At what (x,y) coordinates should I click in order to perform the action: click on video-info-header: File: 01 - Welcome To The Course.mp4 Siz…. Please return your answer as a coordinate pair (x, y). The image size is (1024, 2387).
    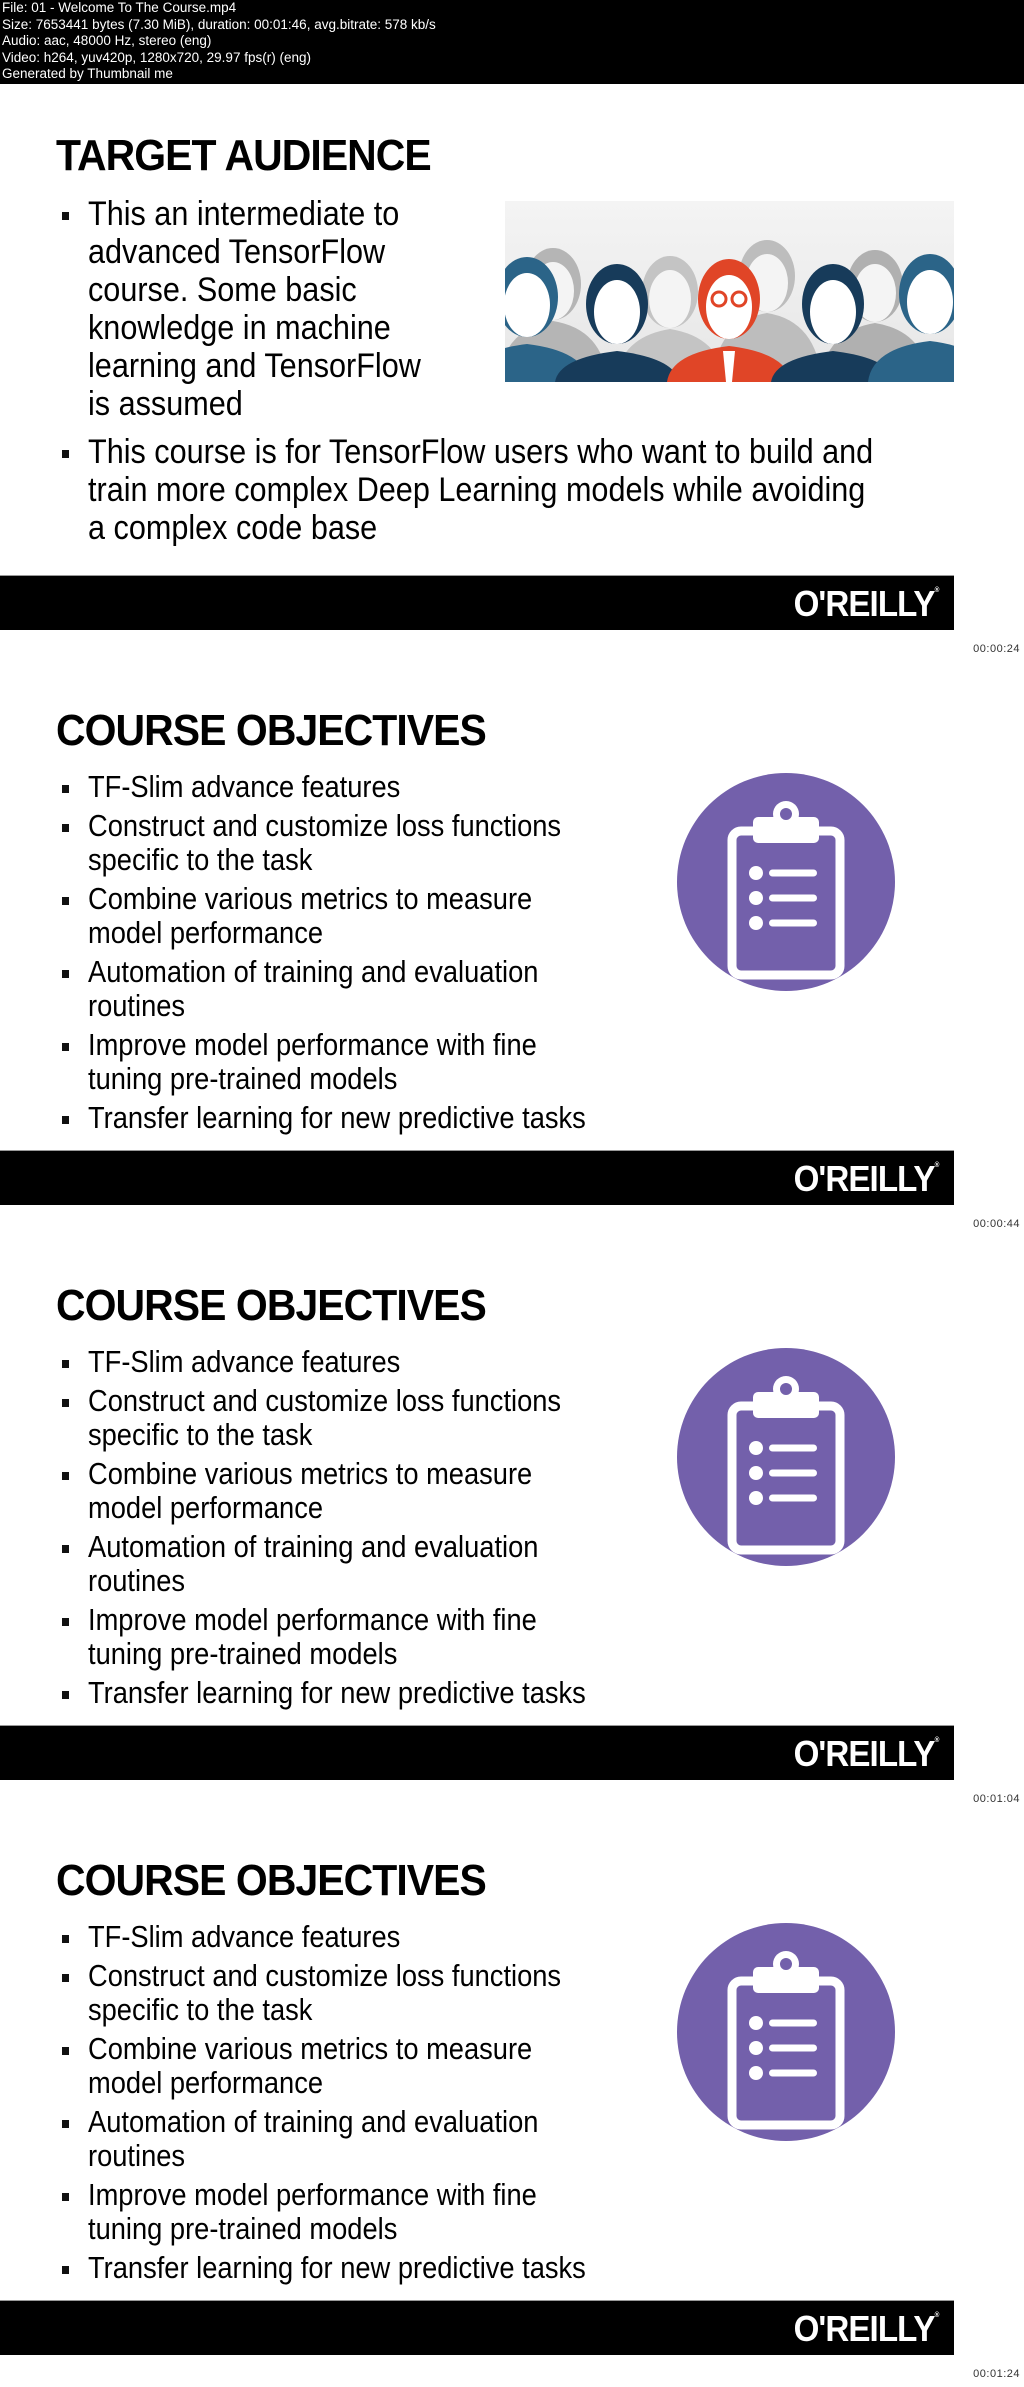
    Looking at the image, I should click on (512, 42).